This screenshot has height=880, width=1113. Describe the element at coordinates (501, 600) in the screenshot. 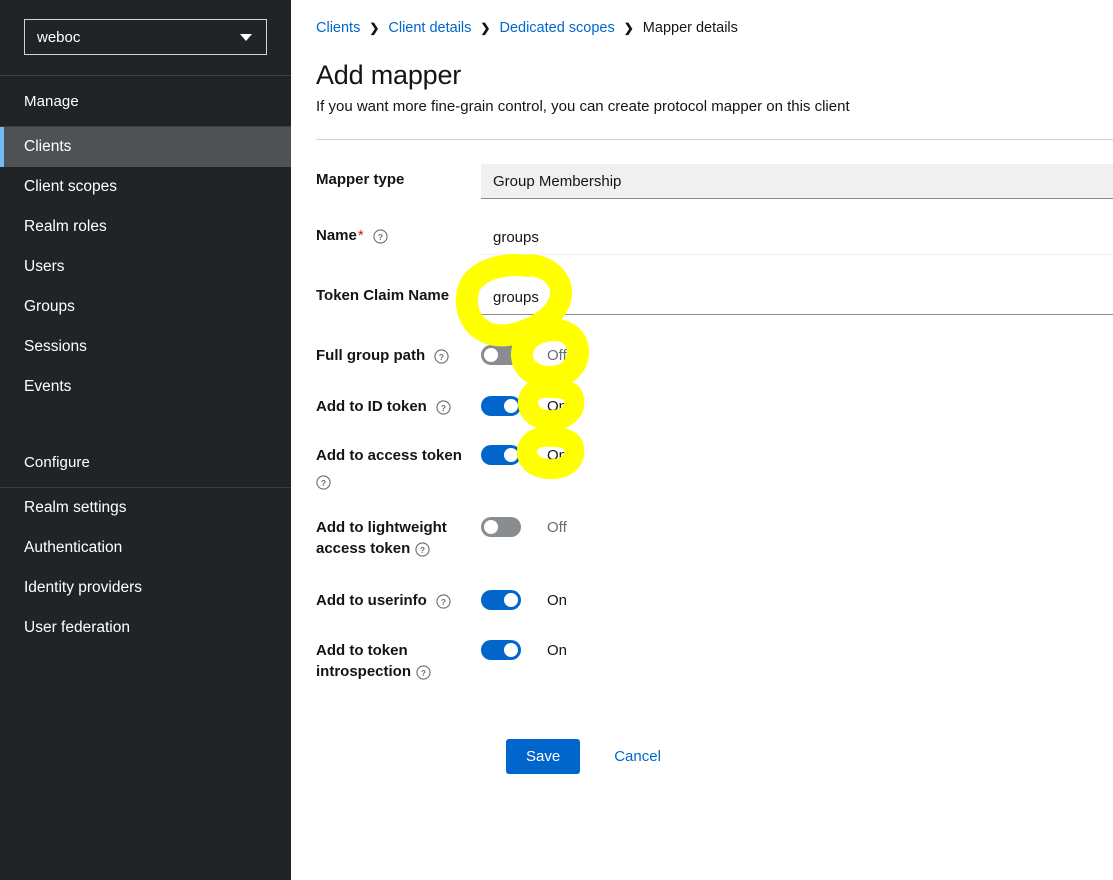

I see `toggle-add-to-userinfo` at that location.